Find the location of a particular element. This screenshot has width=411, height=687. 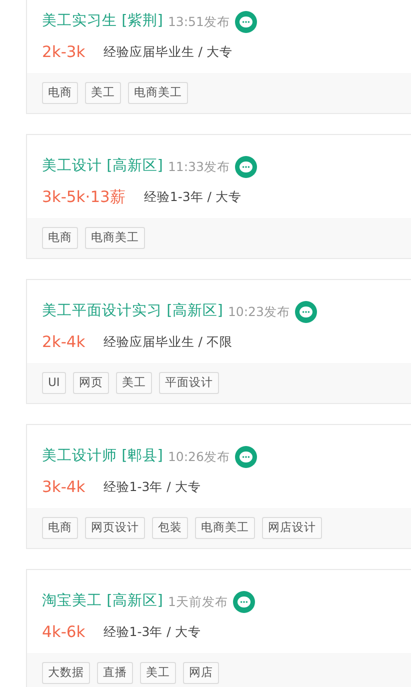

tag: 平面设计 is located at coordinates (188, 383).